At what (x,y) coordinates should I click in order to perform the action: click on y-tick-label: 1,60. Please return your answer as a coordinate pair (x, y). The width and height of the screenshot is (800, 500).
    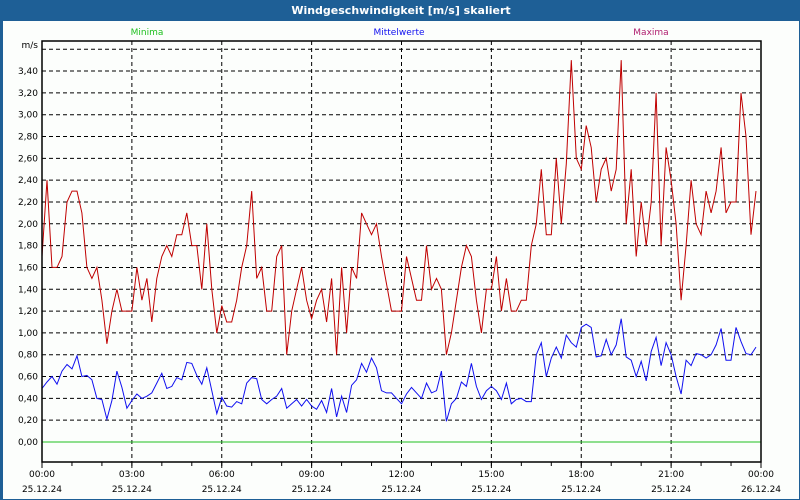
    Looking at the image, I should click on (28, 268).